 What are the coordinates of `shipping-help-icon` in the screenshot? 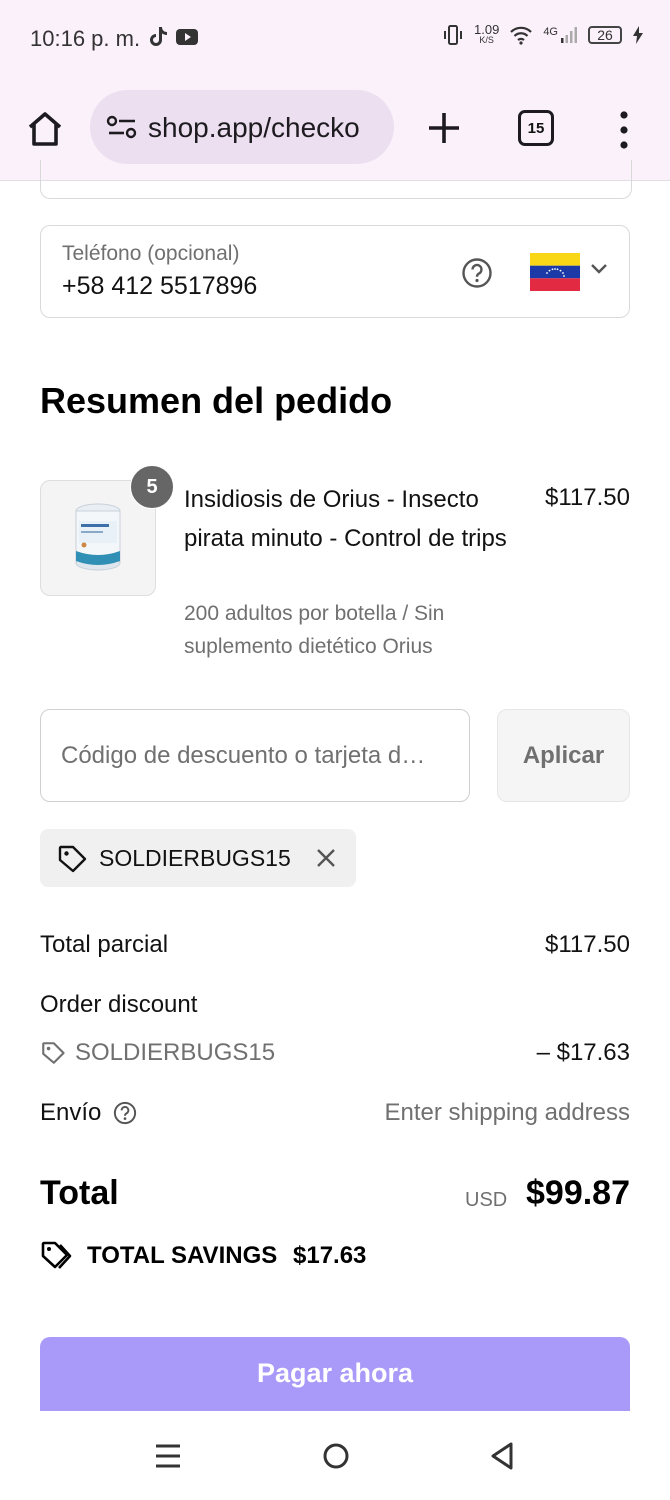 It's located at (125, 1113).